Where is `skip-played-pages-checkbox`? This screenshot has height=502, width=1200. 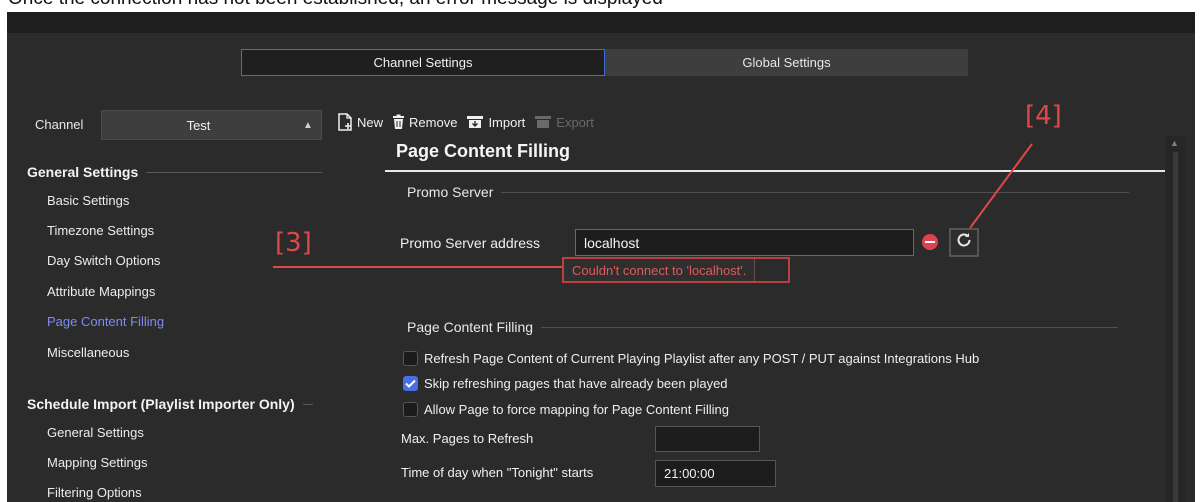
skip-played-pages-checkbox is located at coordinates (410, 383).